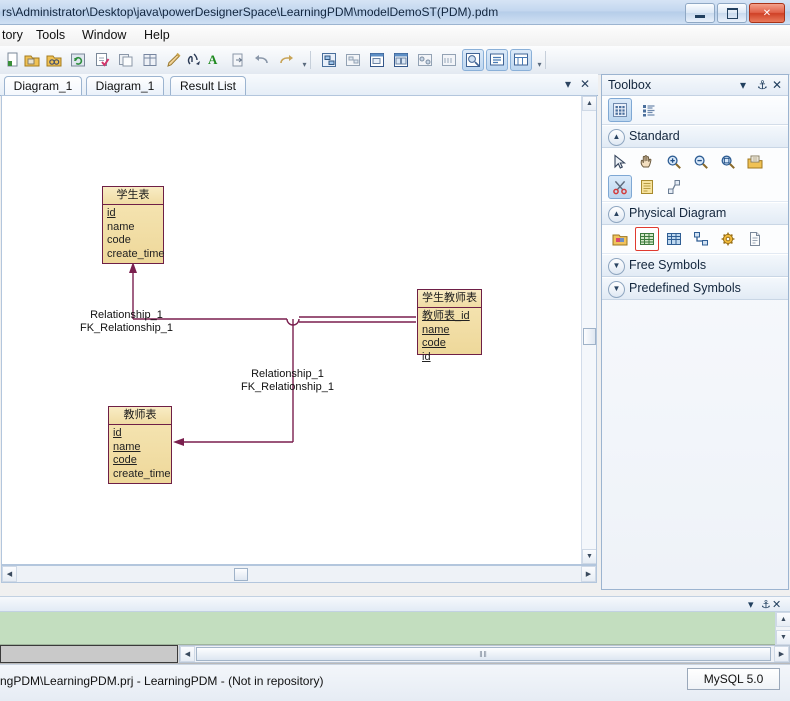 Image resolution: width=790 pixels, height=701 pixels. What do you see at coordinates (588, 574) in the screenshot?
I see `scroll-right-arrow-icon: ▶` at bounding box center [588, 574].